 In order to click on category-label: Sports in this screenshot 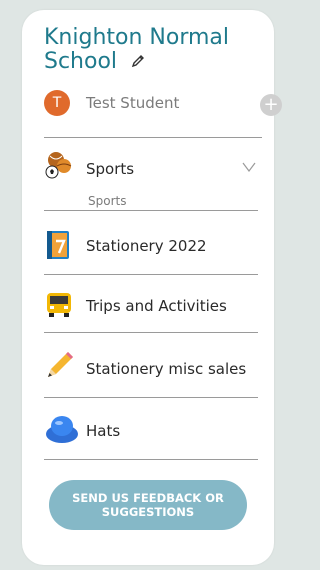, I will do `click(110, 169)`.